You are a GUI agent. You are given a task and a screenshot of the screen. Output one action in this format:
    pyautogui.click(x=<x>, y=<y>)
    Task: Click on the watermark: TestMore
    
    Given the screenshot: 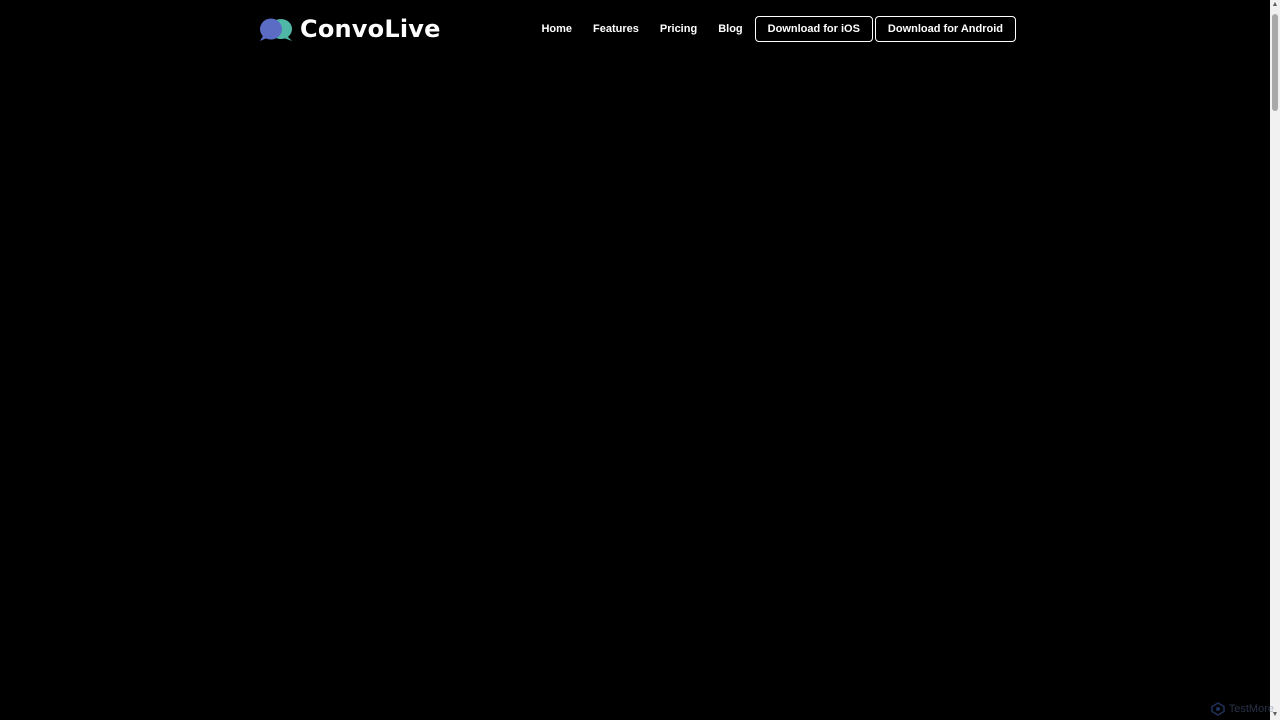 What is the action you would take?
    pyautogui.click(x=1242, y=709)
    